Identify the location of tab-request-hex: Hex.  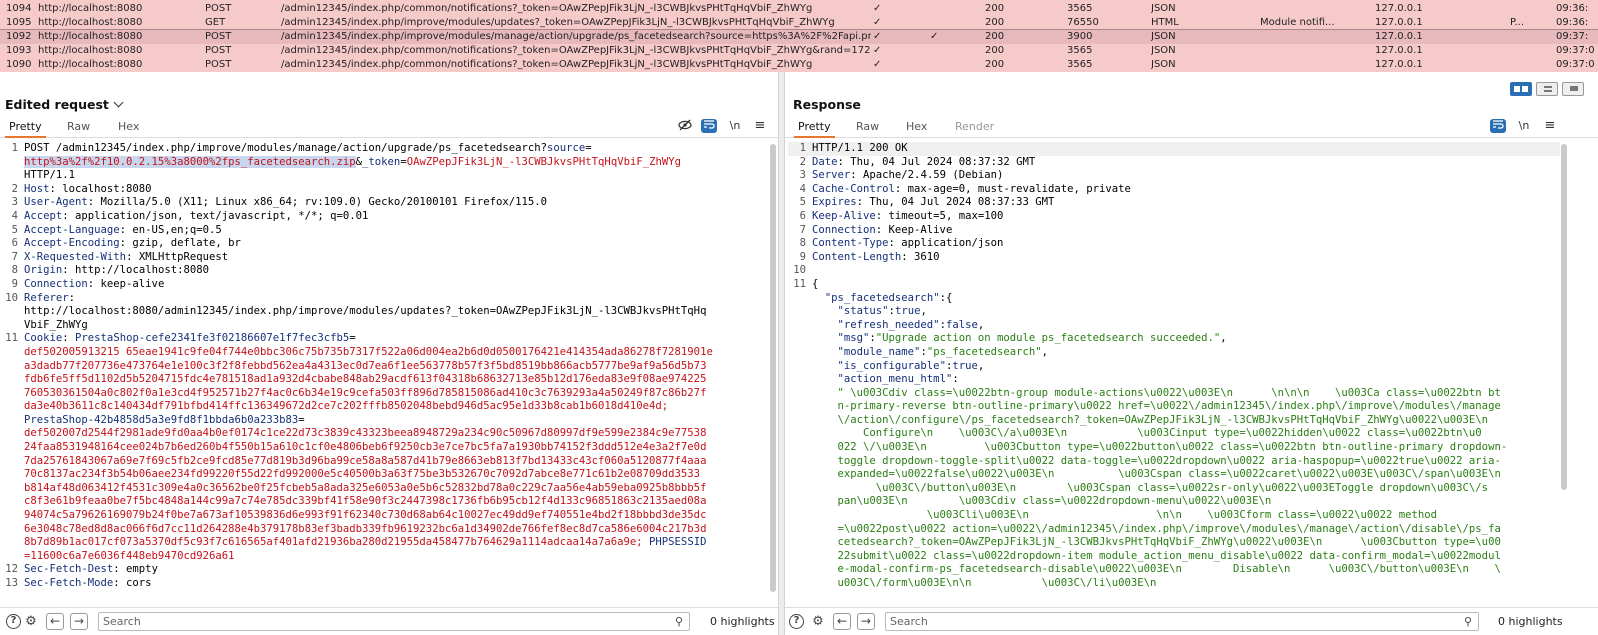
(128, 126).